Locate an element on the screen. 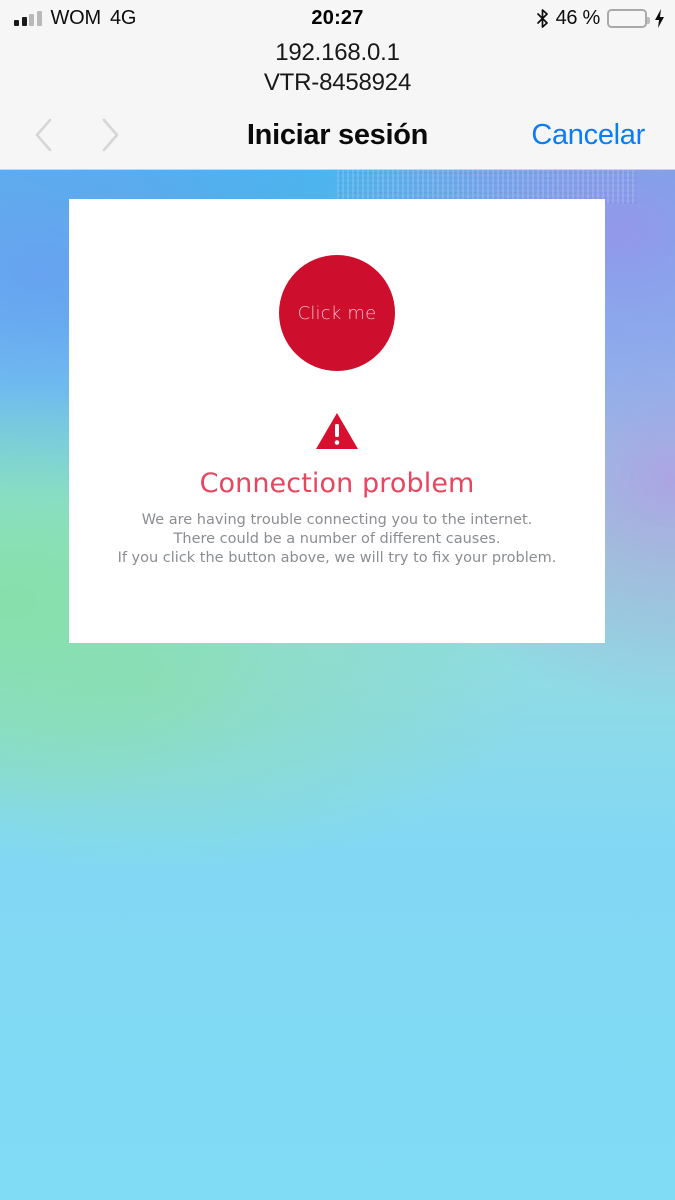  click-me-button-label: Click me is located at coordinates (337, 313).